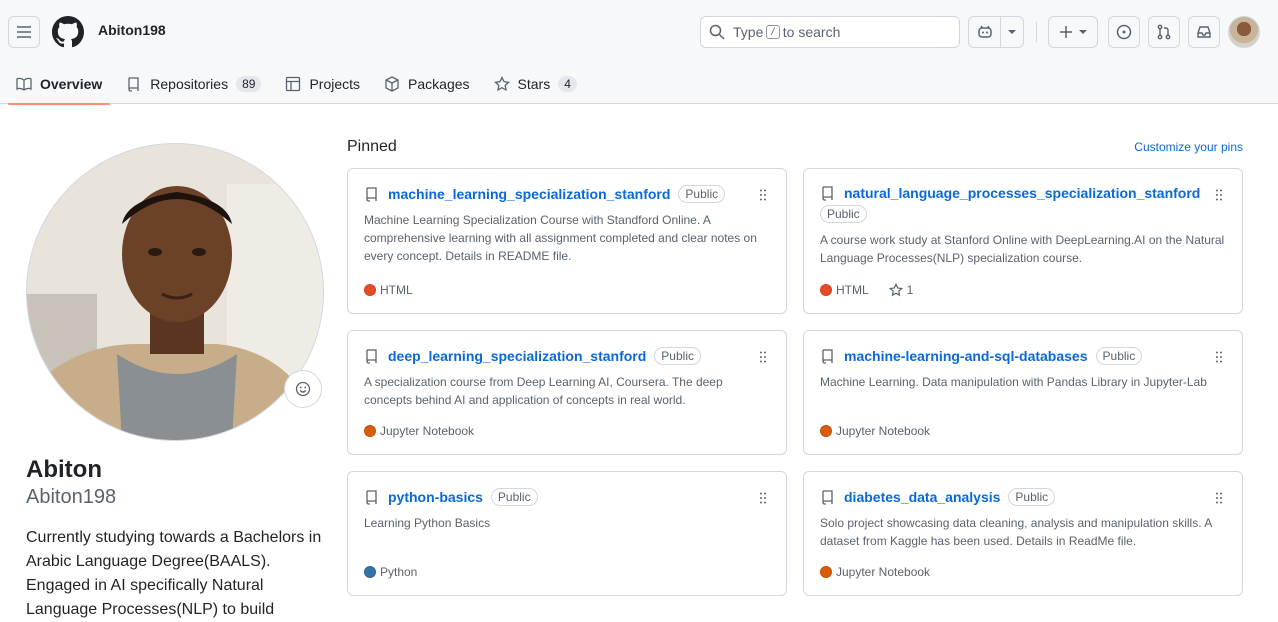  I want to click on smiley-icon, so click(303, 389).